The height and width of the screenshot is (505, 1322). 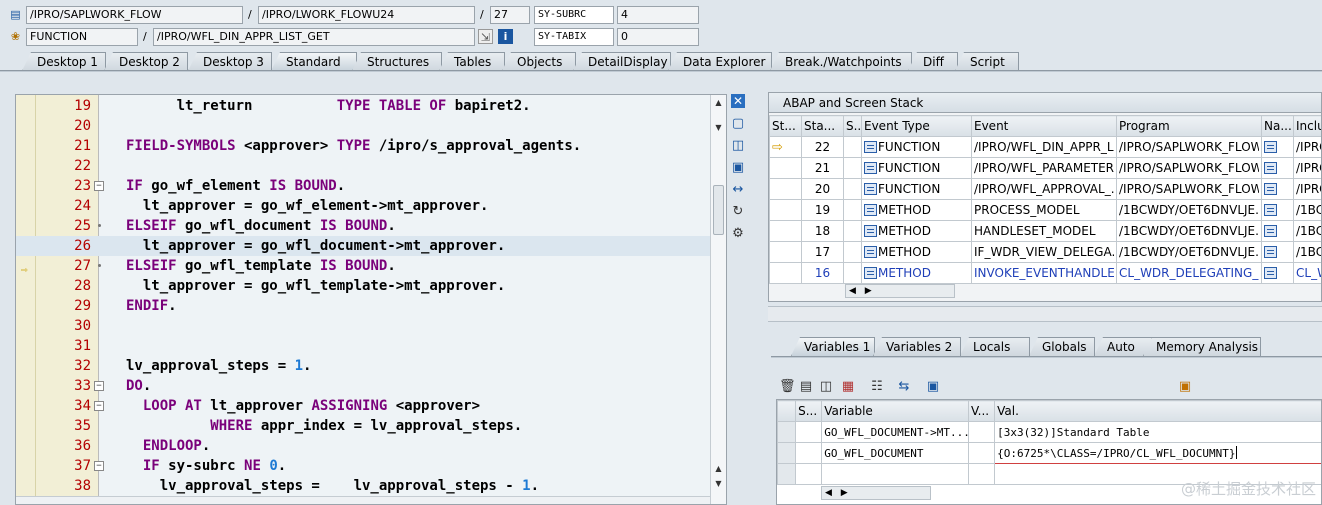 What do you see at coordinates (738, 146) in the screenshot?
I see `swap-tool-icon: ◫` at bounding box center [738, 146].